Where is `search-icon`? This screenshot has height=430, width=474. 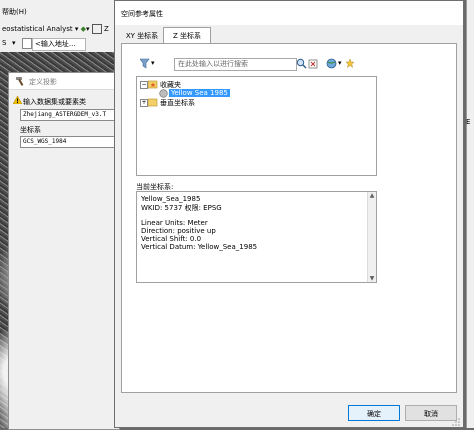 search-icon is located at coordinates (301, 63).